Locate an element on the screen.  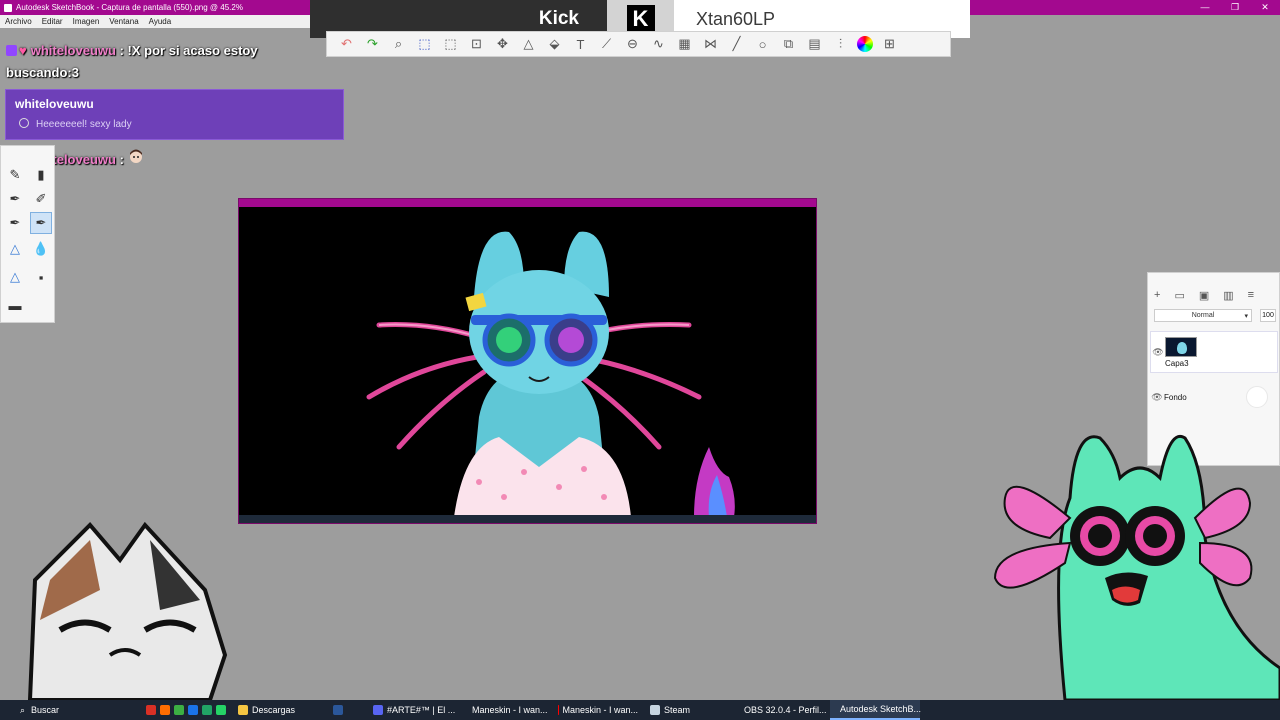
highlight-username: whiteloveuwu is located at coordinates (54, 104).